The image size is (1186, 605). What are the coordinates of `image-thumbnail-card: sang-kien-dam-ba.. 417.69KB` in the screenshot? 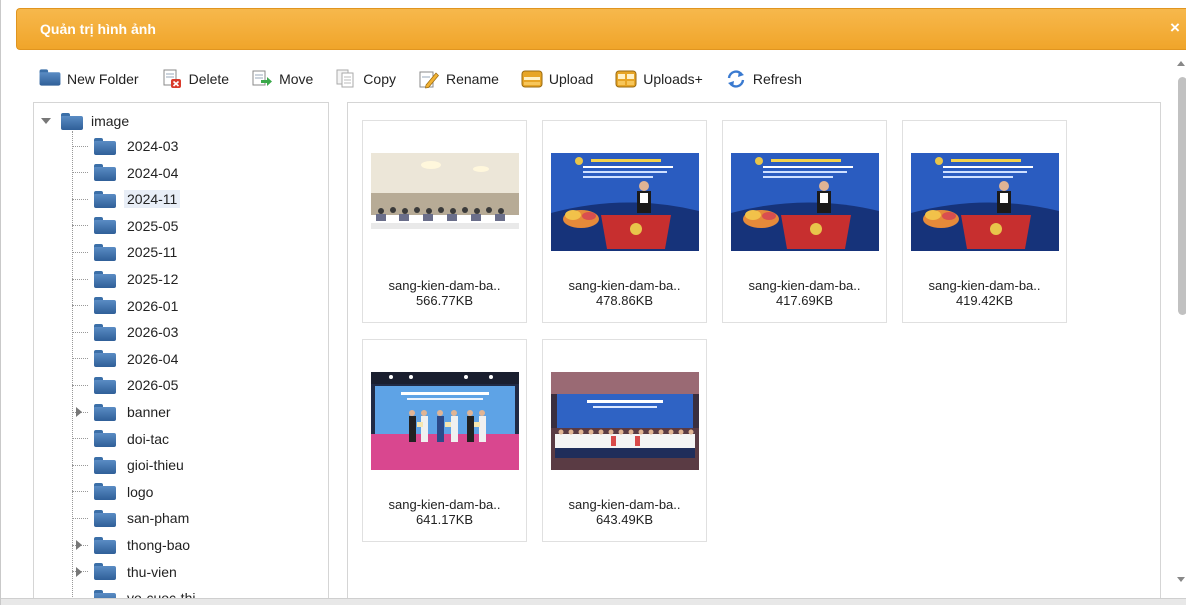 It's located at (804, 221).